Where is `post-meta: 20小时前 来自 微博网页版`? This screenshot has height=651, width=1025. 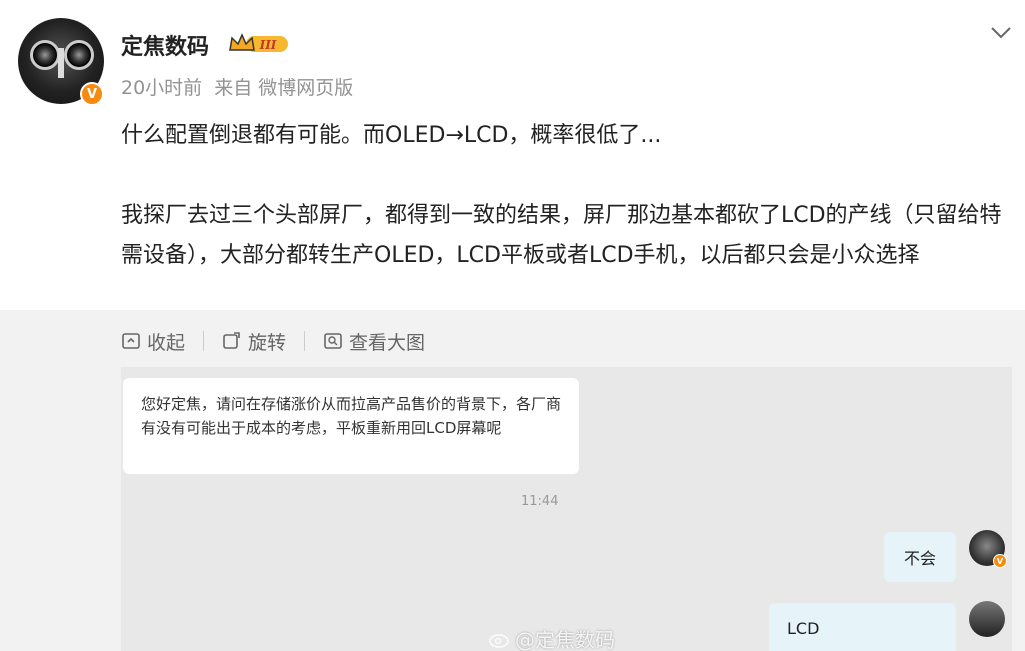 post-meta: 20小时前 来自 微博网页版 is located at coordinates (237, 86).